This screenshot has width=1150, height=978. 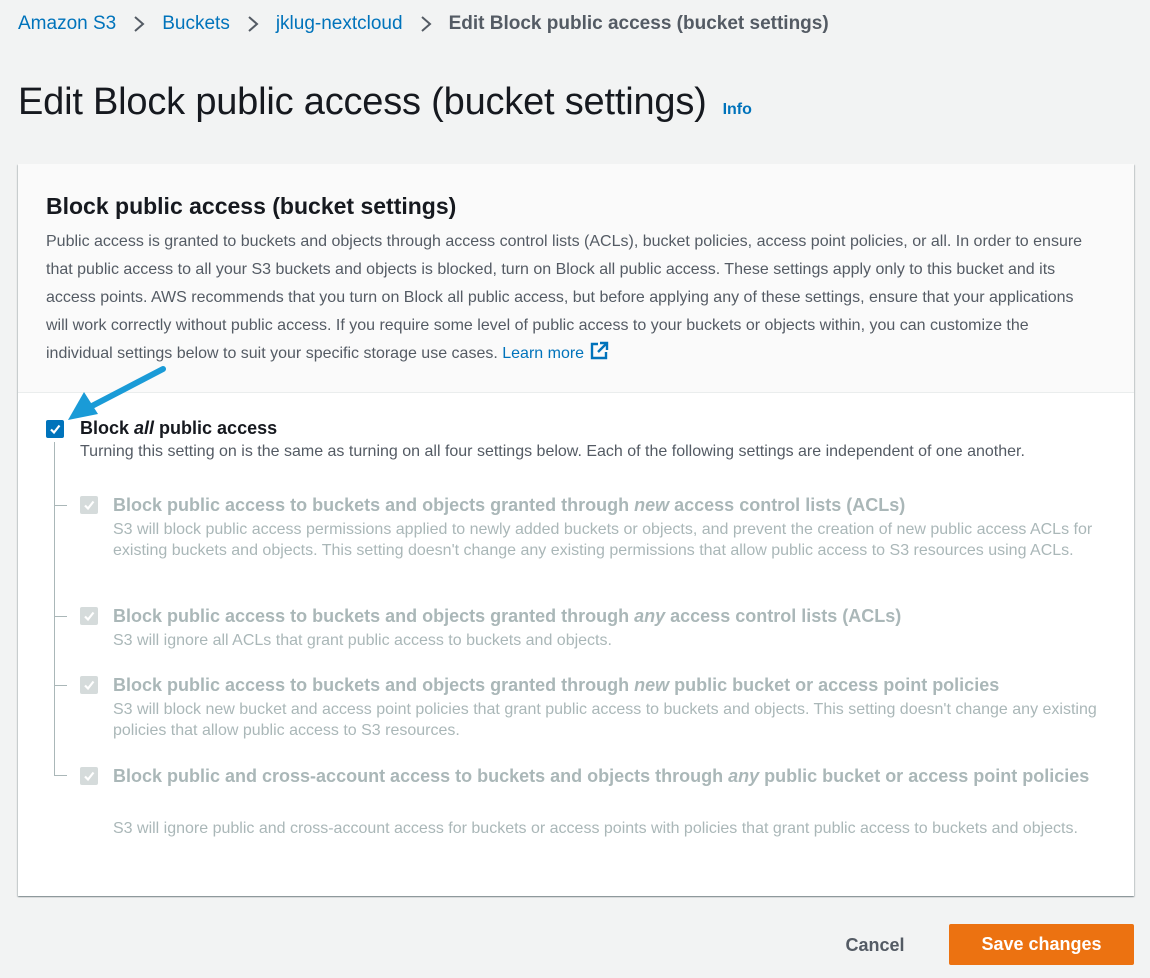 I want to click on cancel-button: Cancel, so click(x=875, y=945).